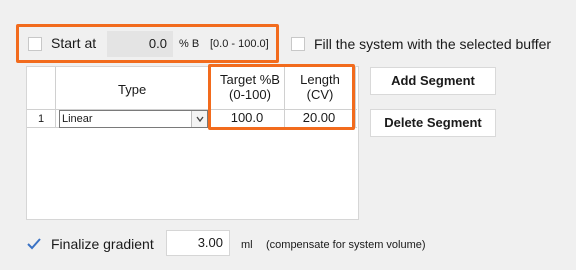 Image resolution: width=576 pixels, height=270 pixels. Describe the element at coordinates (189, 44) in the screenshot. I see `start-at-unit: % B` at that location.